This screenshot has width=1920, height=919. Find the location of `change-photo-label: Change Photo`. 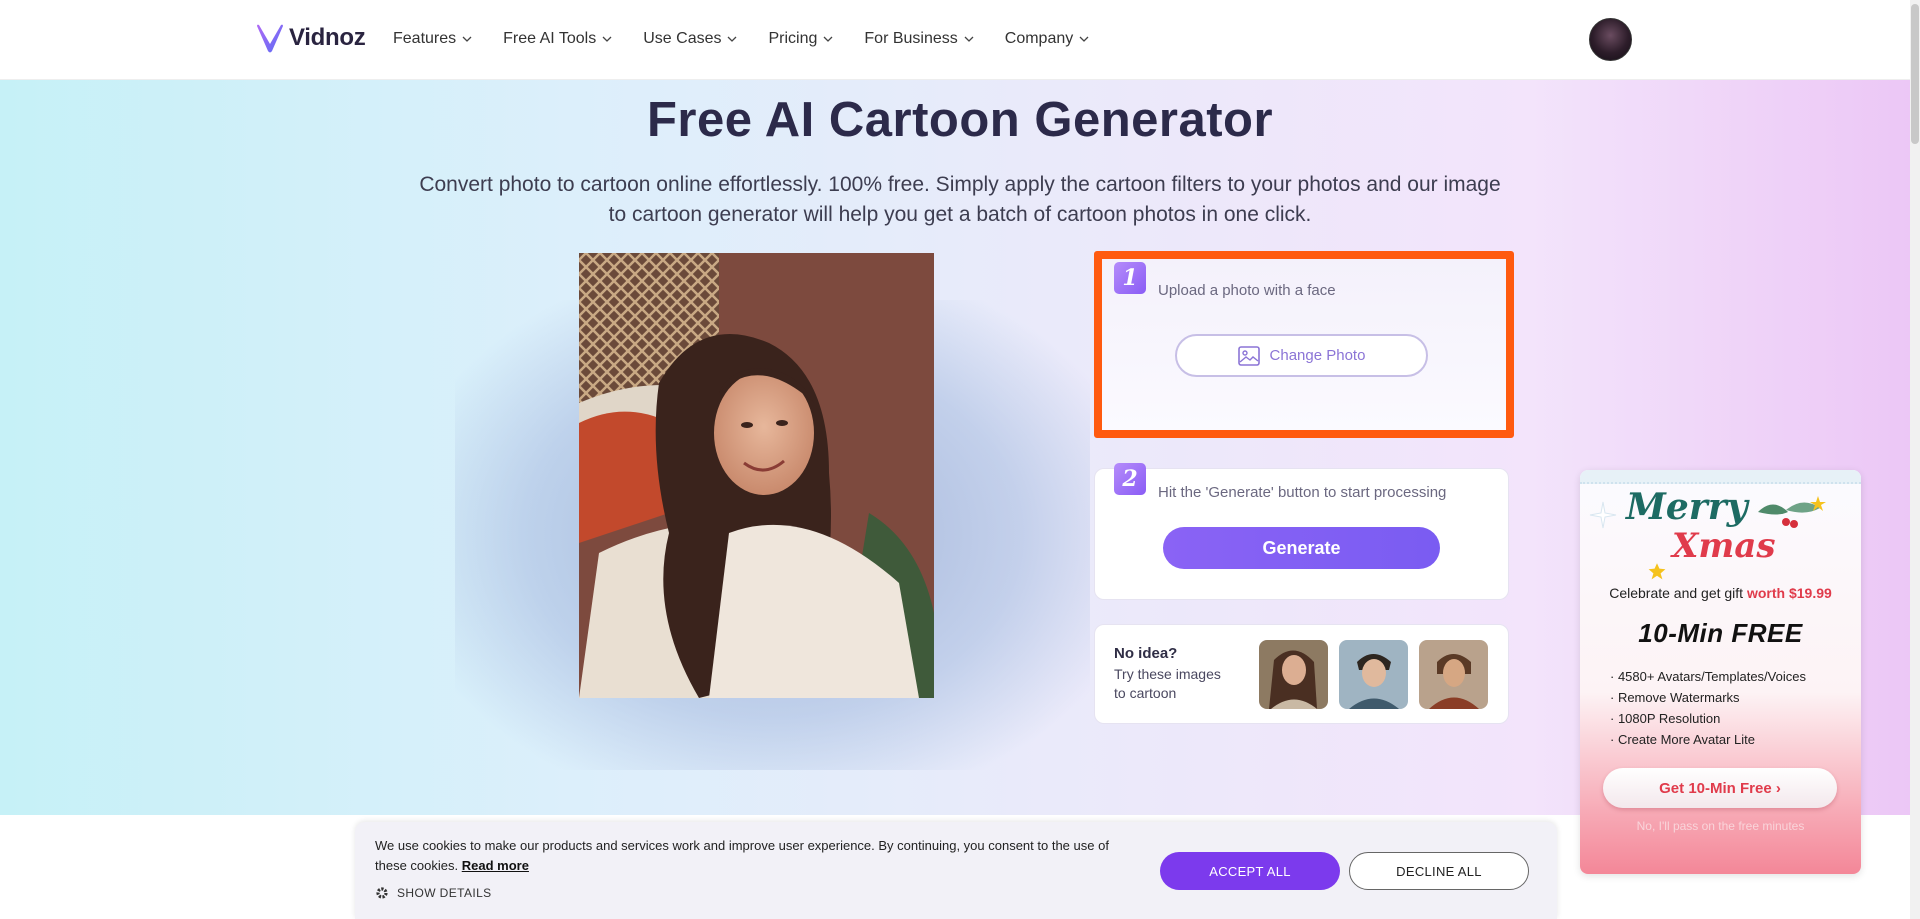

change-photo-label: Change Photo is located at coordinates (1317, 355).